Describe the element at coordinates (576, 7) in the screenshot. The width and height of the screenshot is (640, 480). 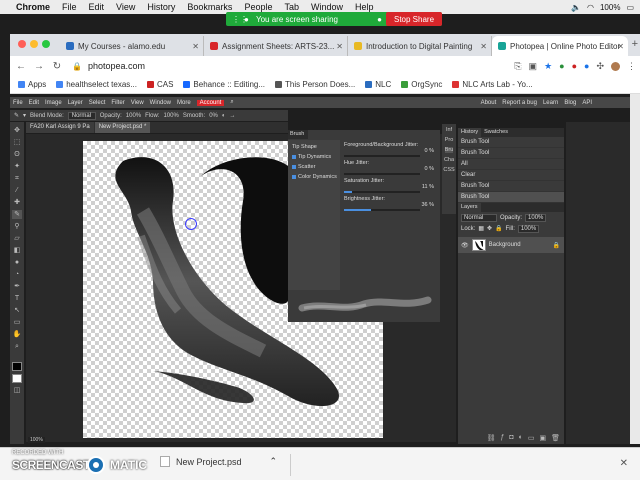
I see `speaker-icon: 🔈` at that location.